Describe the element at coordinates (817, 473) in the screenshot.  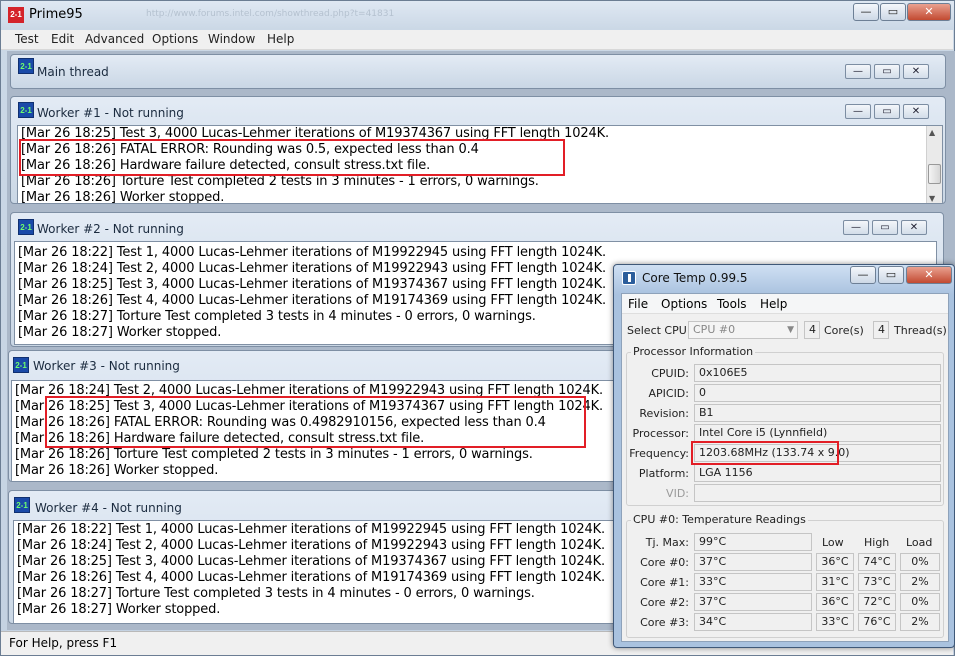
I see `platform-value: LGA 1156` at that location.